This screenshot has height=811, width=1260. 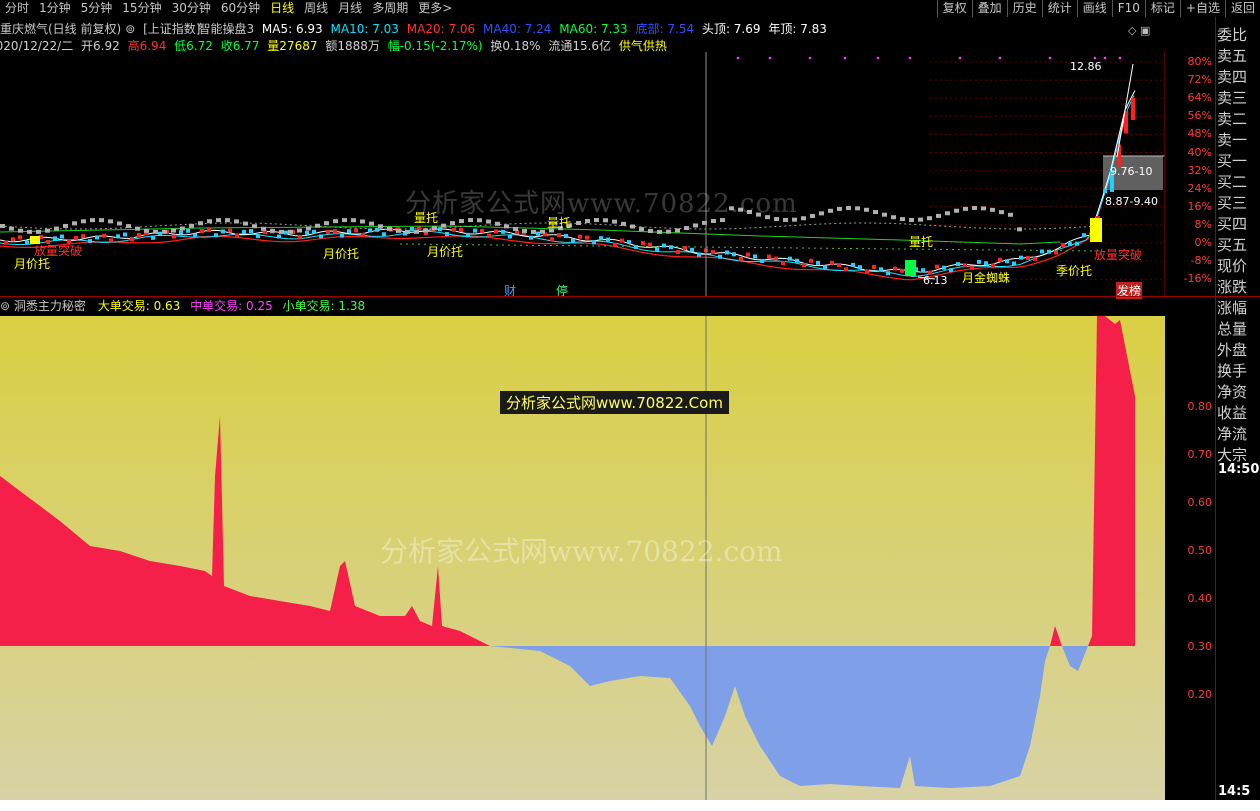 What do you see at coordinates (1024, 8) in the screenshot?
I see `toolbar-button: 历史` at bounding box center [1024, 8].